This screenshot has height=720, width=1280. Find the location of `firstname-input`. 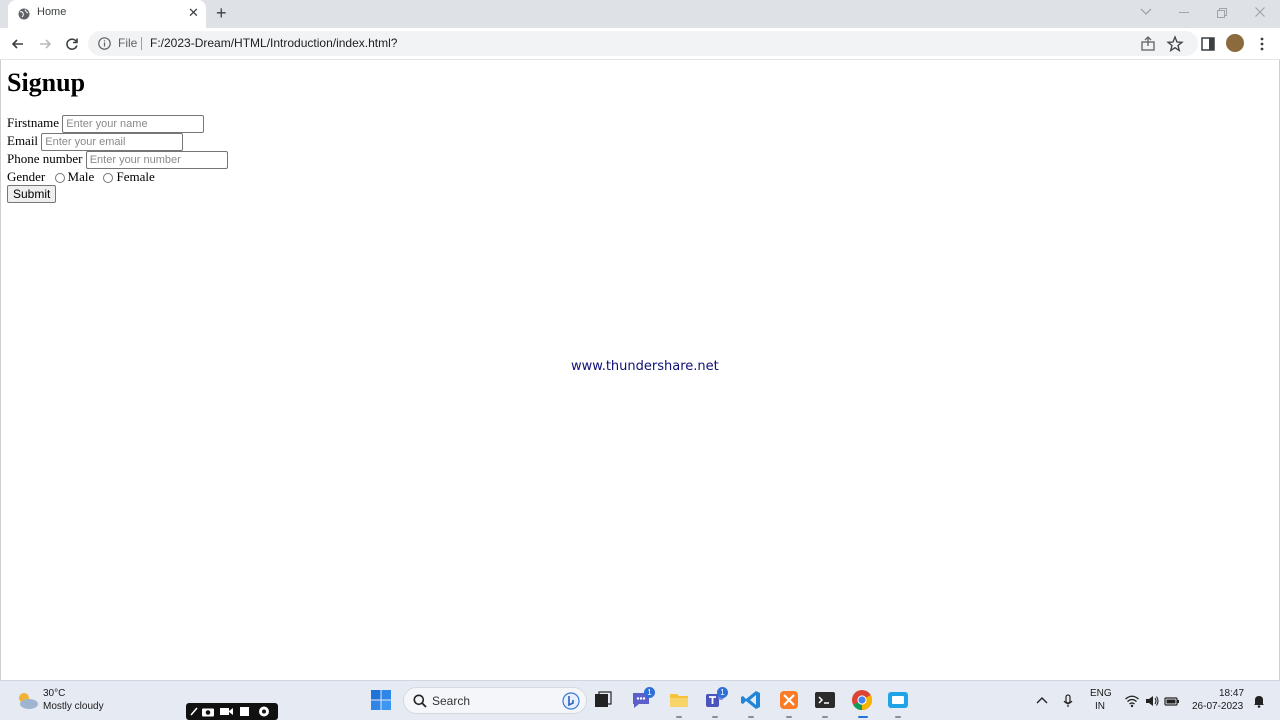

firstname-input is located at coordinates (133, 124).